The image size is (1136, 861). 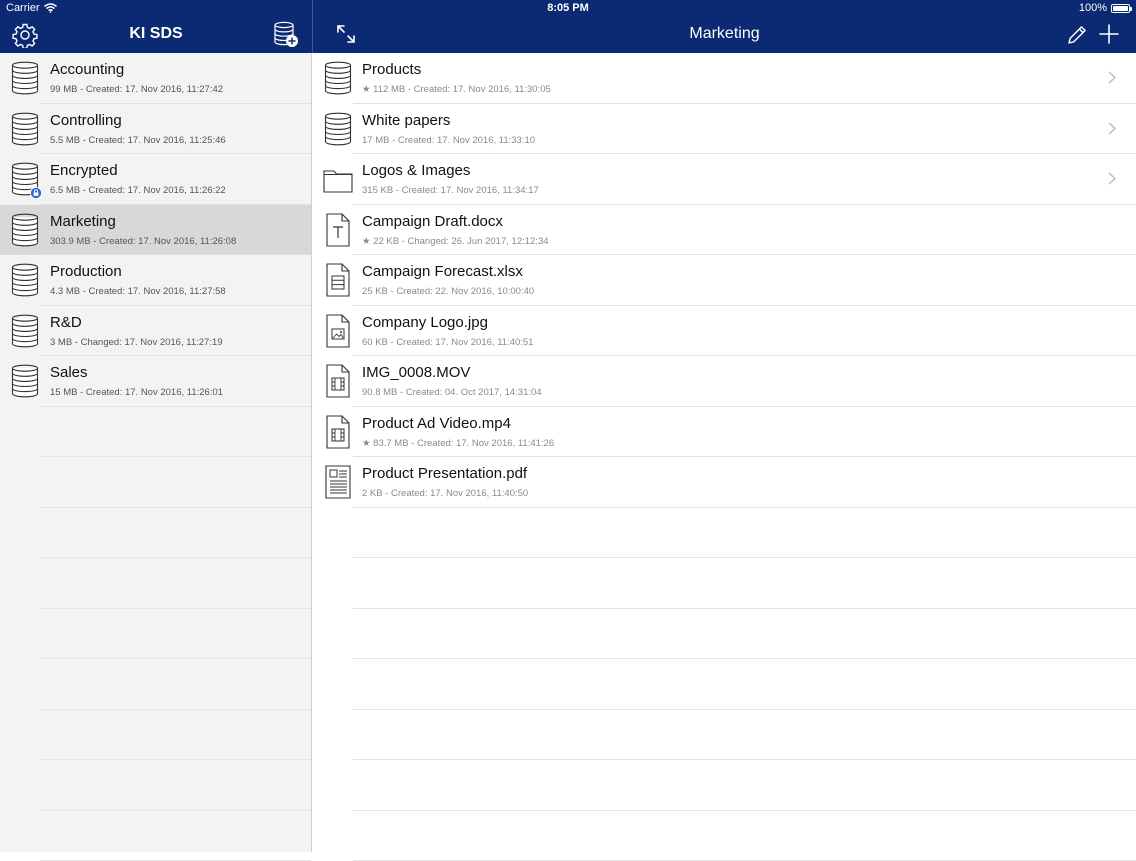 I want to click on file-name: Campaign Forecast.xlsx, so click(x=442, y=271).